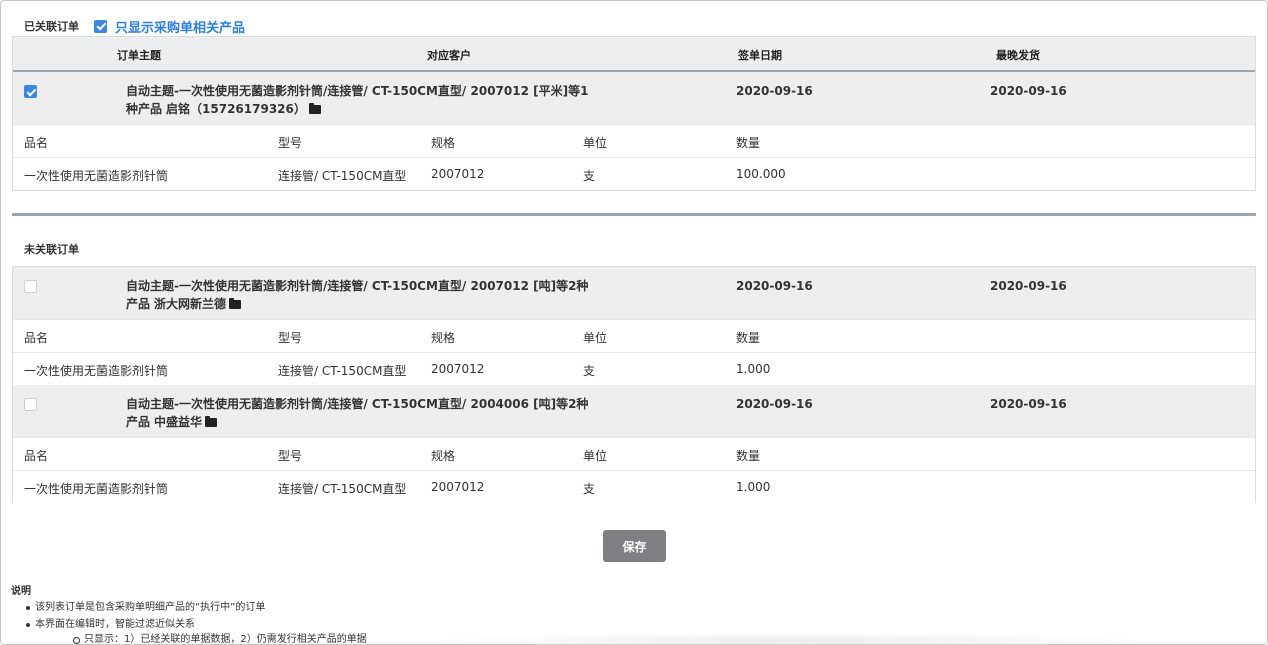  What do you see at coordinates (178, 422) in the screenshot?
I see `order-customer: 中盛益华` at bounding box center [178, 422].